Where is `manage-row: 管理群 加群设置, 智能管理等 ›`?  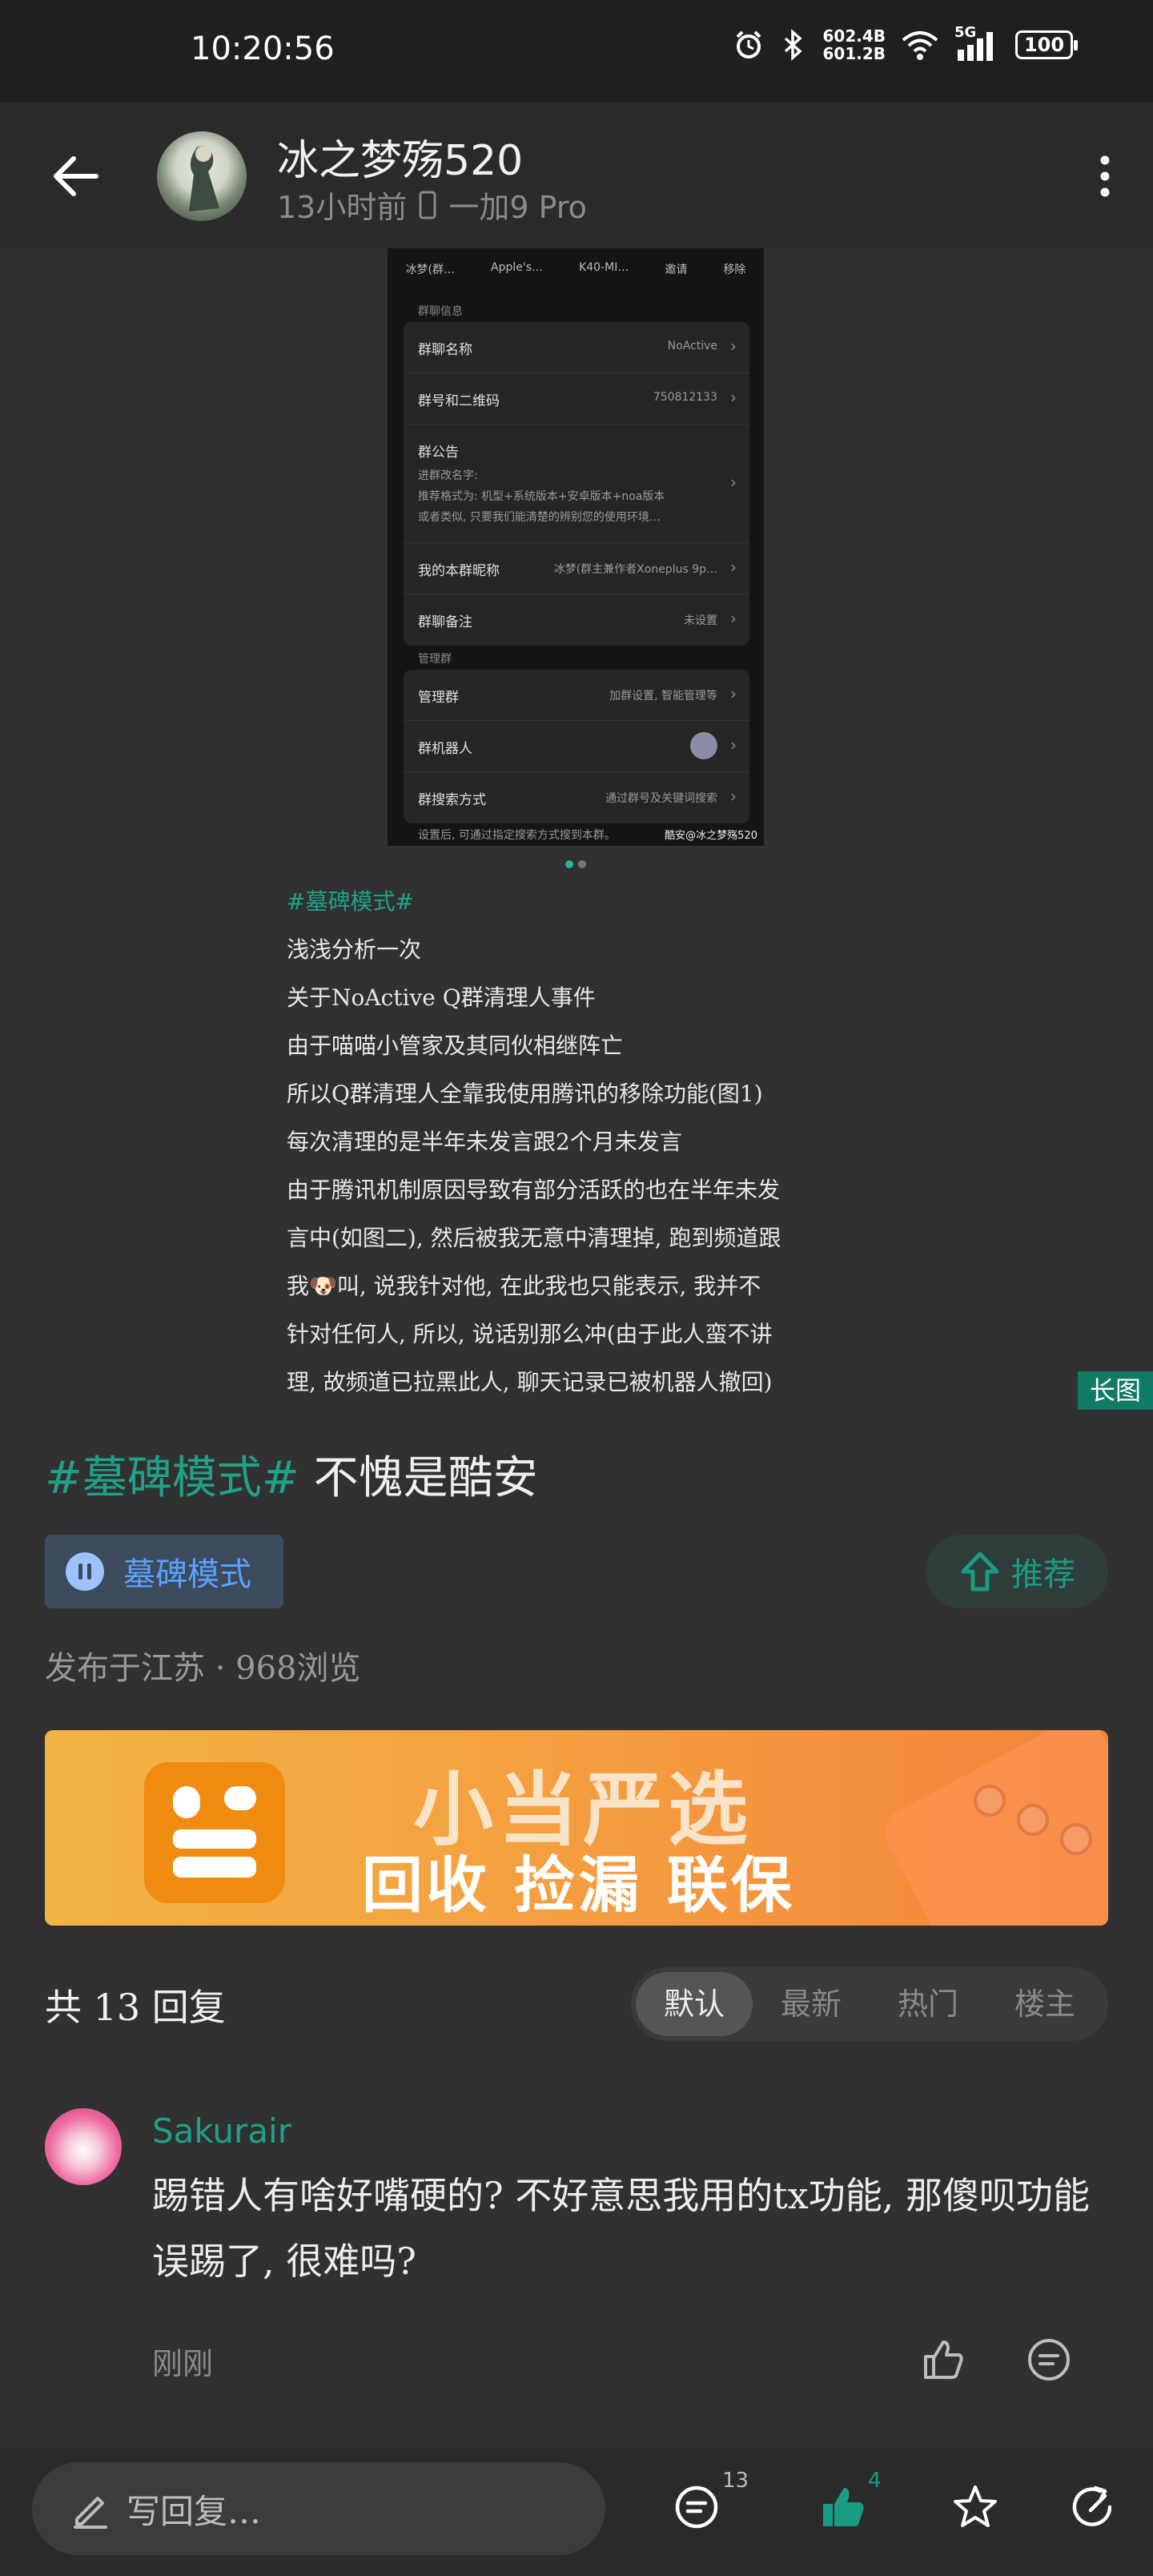 manage-row: 管理群 加群设置, 智能管理等 › is located at coordinates (576, 695).